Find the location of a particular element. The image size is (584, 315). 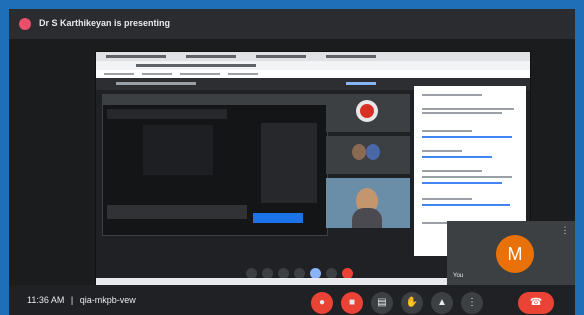

mic-off-icon: ● is located at coordinates (322, 302).